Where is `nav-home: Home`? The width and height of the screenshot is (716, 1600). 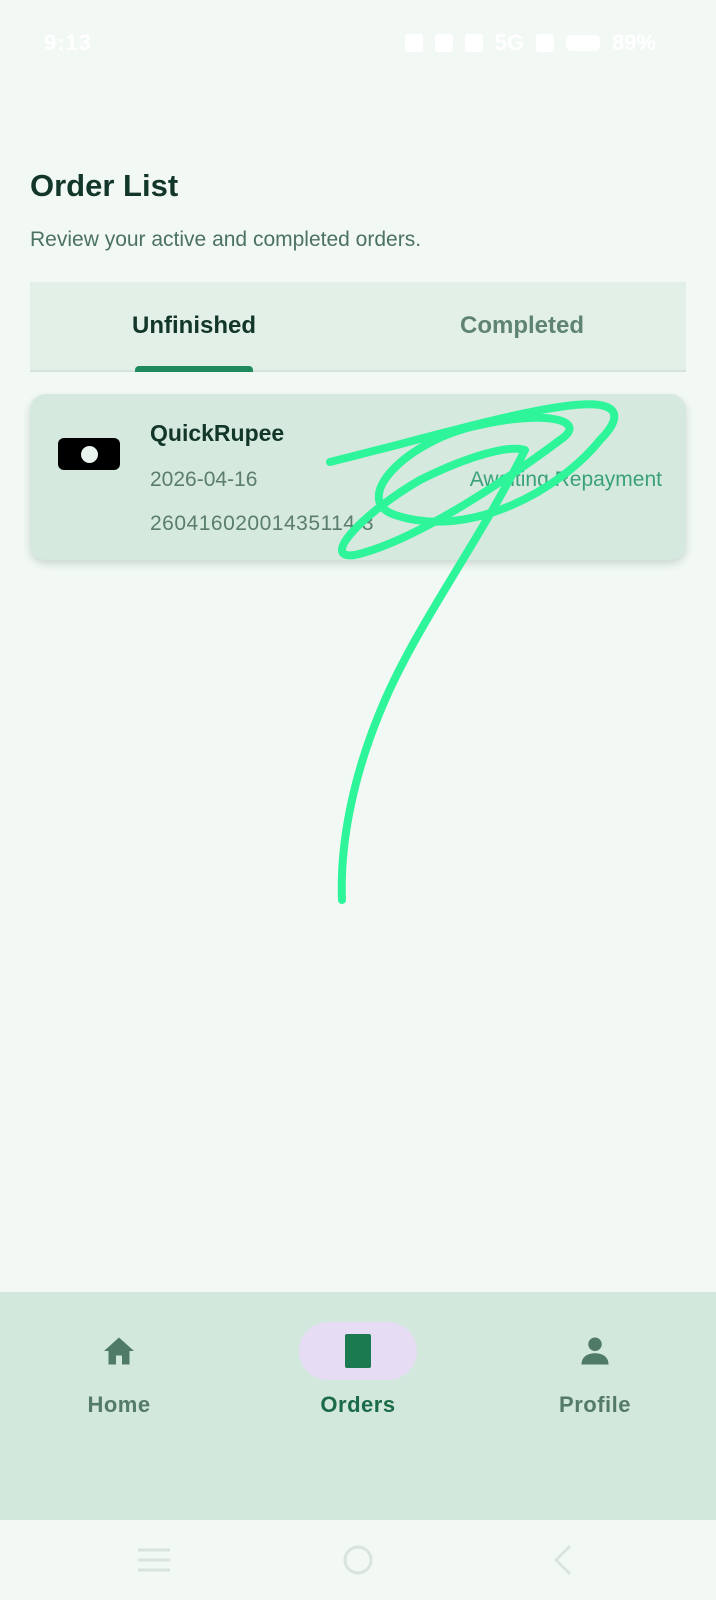
nav-home: Home is located at coordinates (119, 1377).